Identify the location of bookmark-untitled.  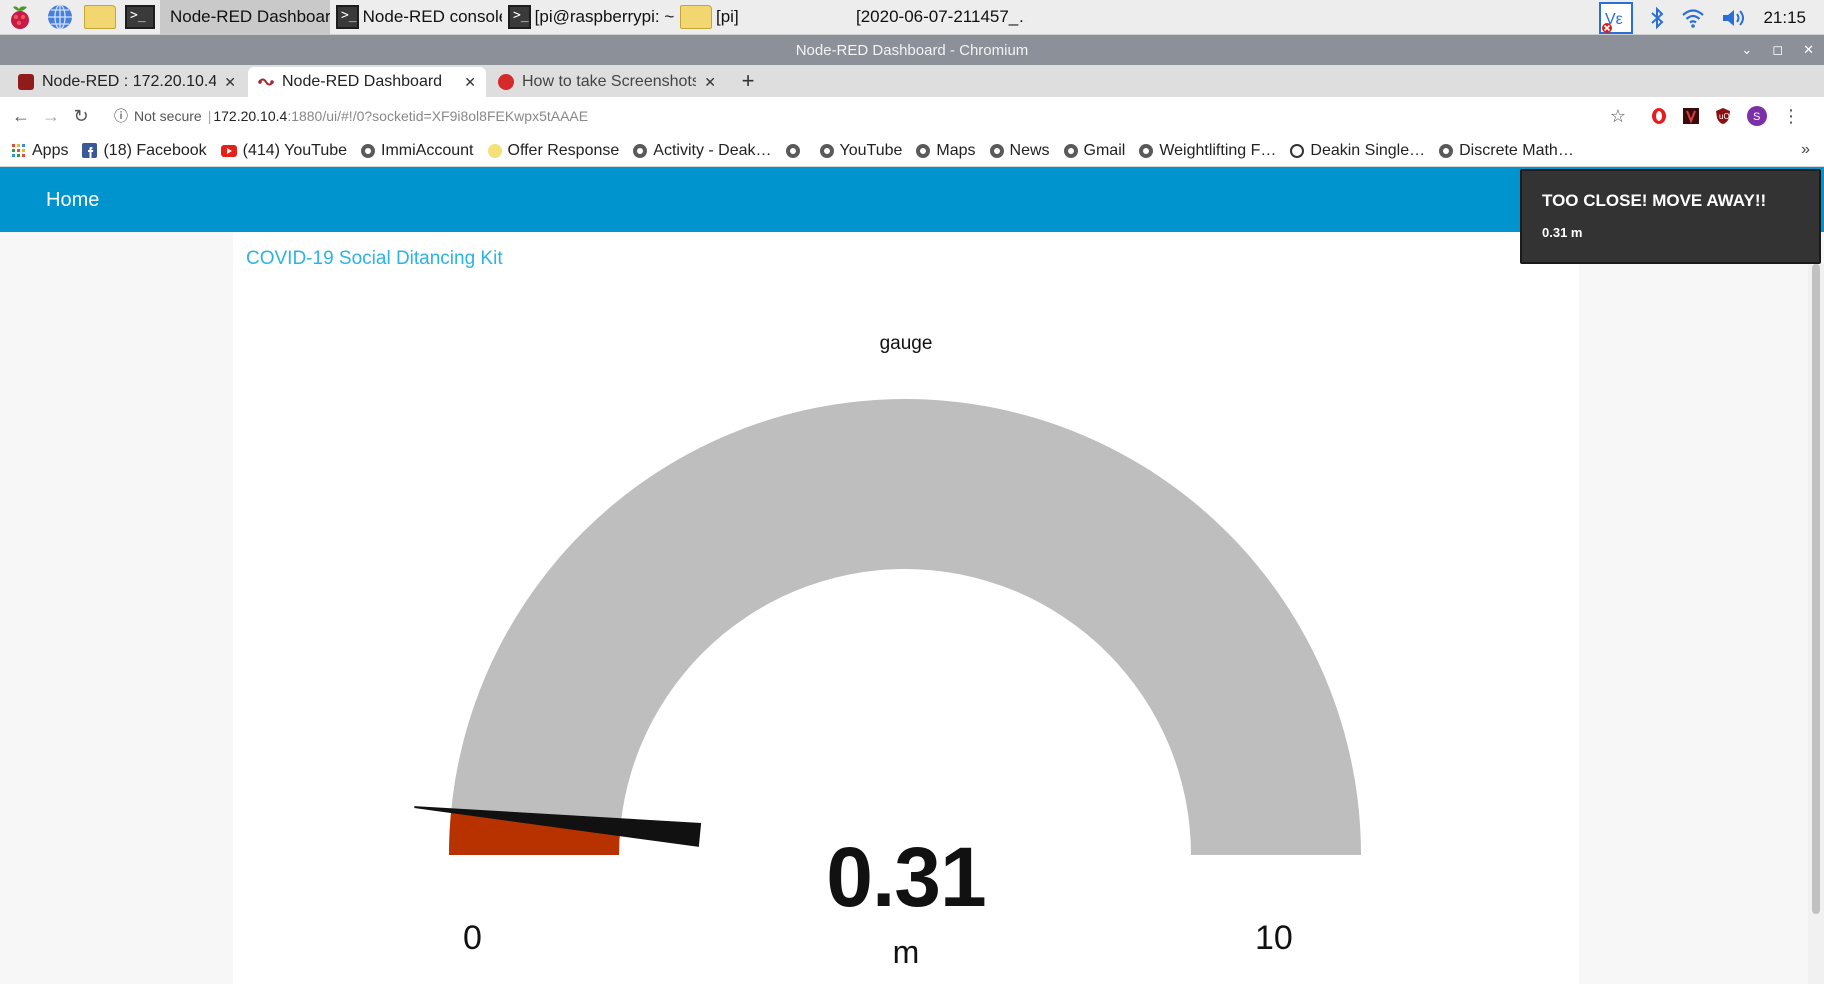
(795, 150).